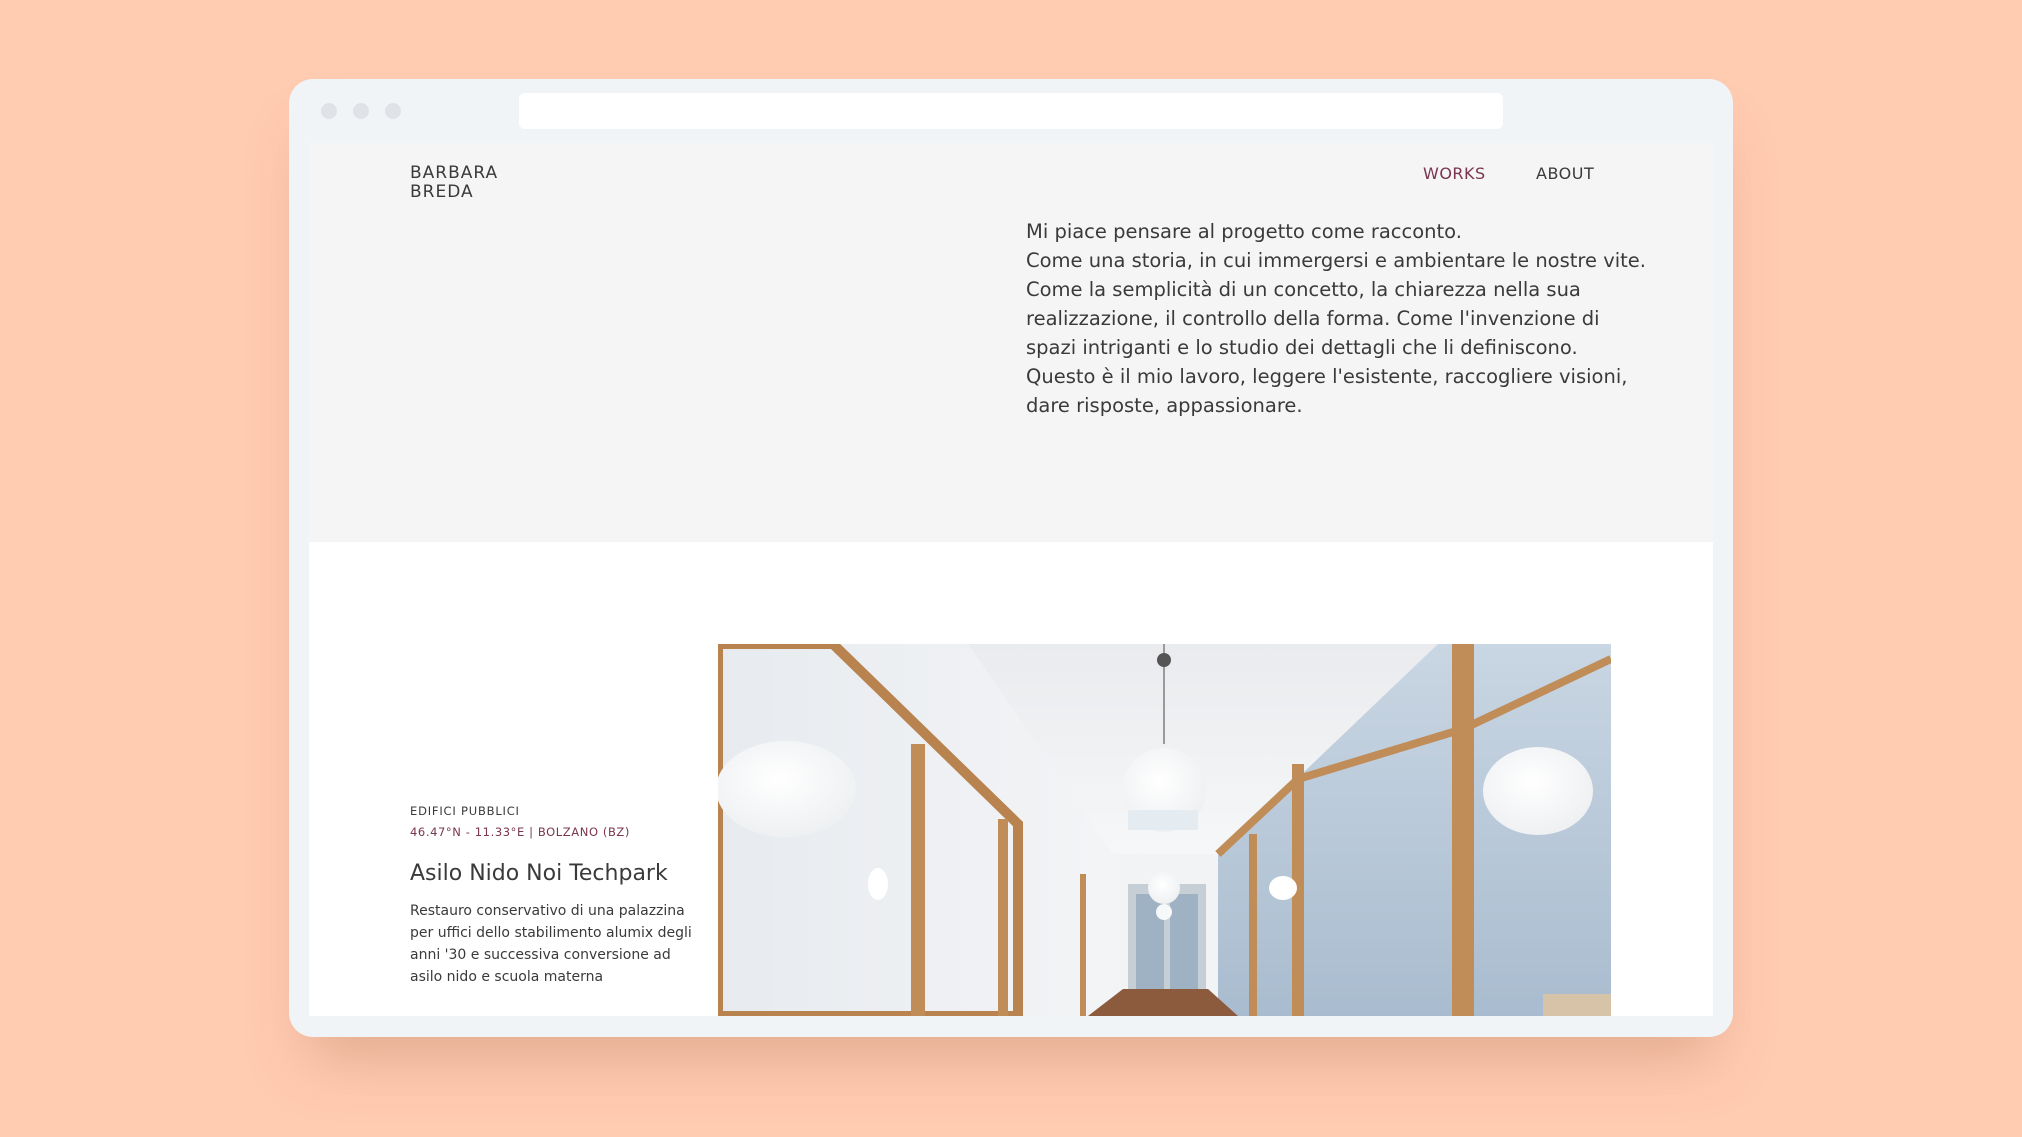 Image resolution: width=2022 pixels, height=1137 pixels. Describe the element at coordinates (1565, 173) in the screenshot. I see `nav-about-link: ABOUT` at that location.